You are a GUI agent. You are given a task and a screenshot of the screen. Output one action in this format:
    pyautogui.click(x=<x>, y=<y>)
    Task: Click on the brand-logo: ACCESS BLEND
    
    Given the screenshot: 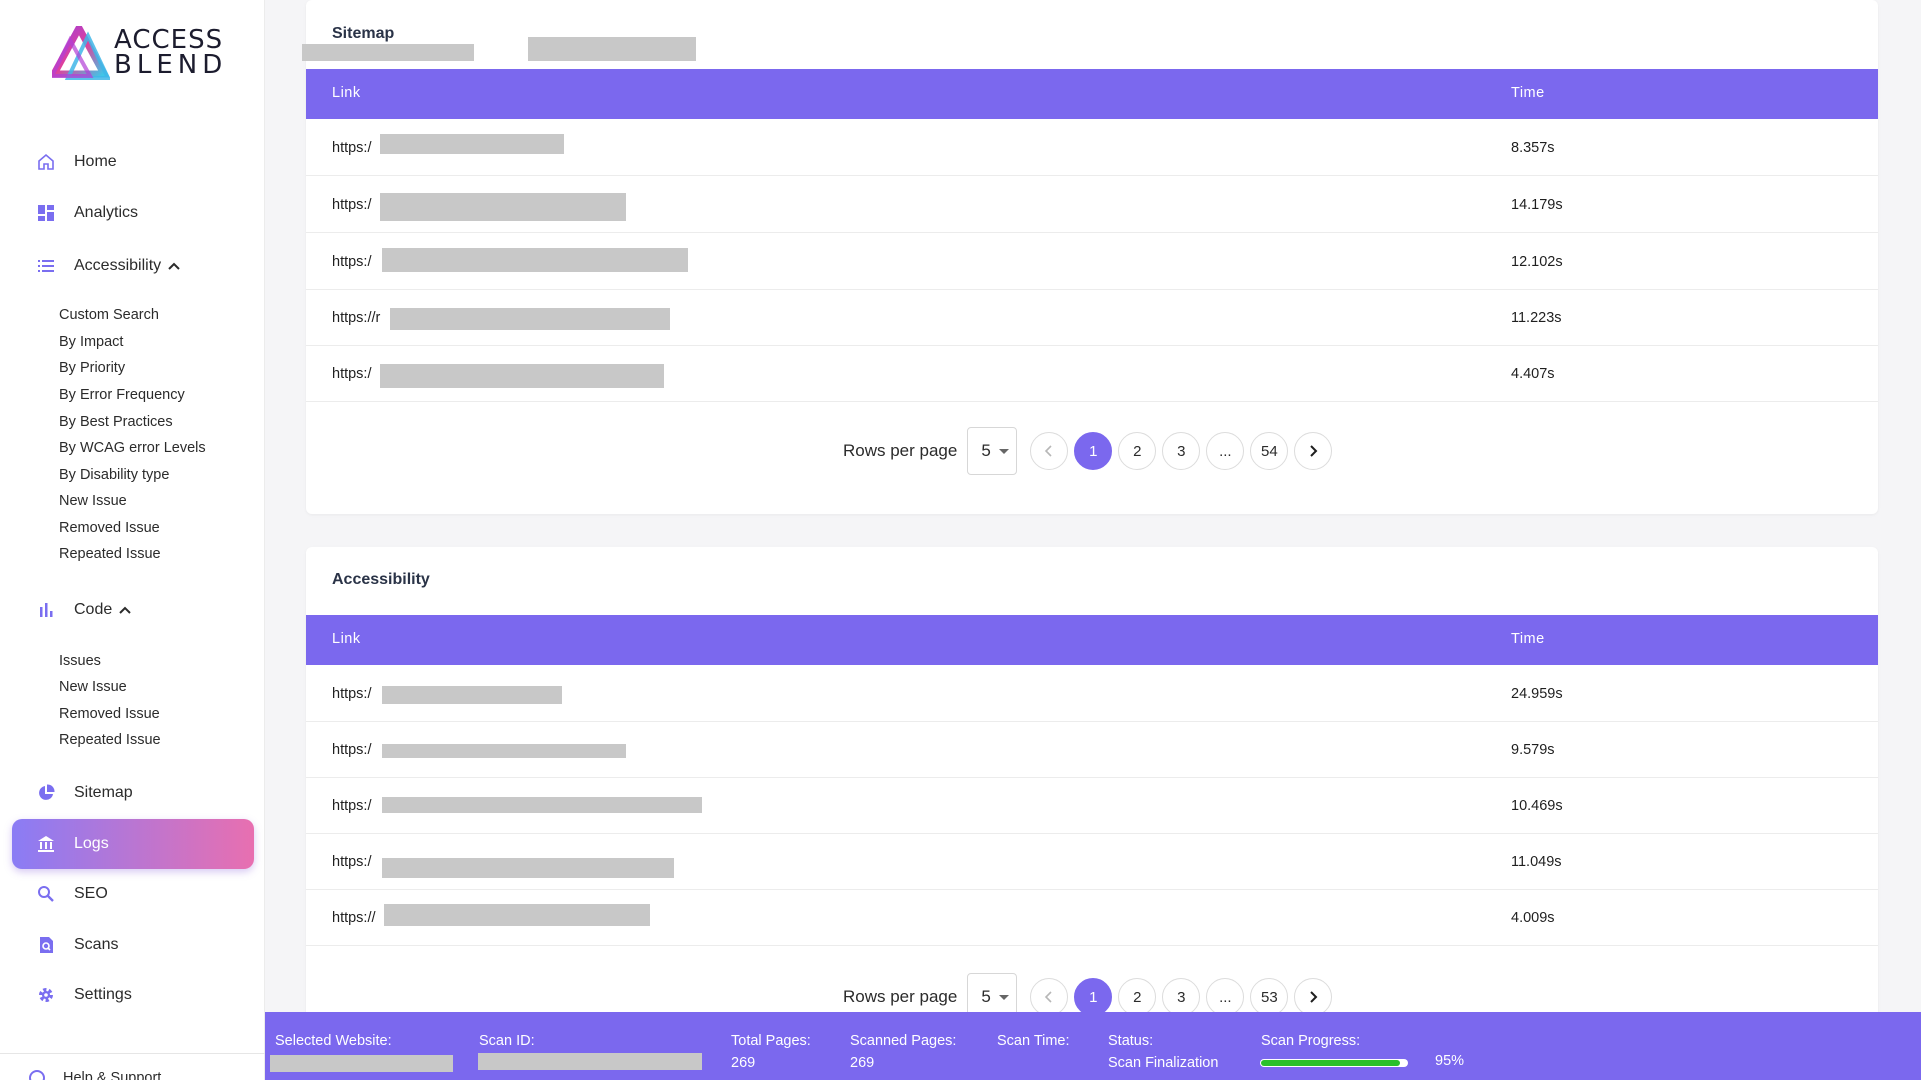 What is the action you would take?
    pyautogui.click(x=139, y=53)
    